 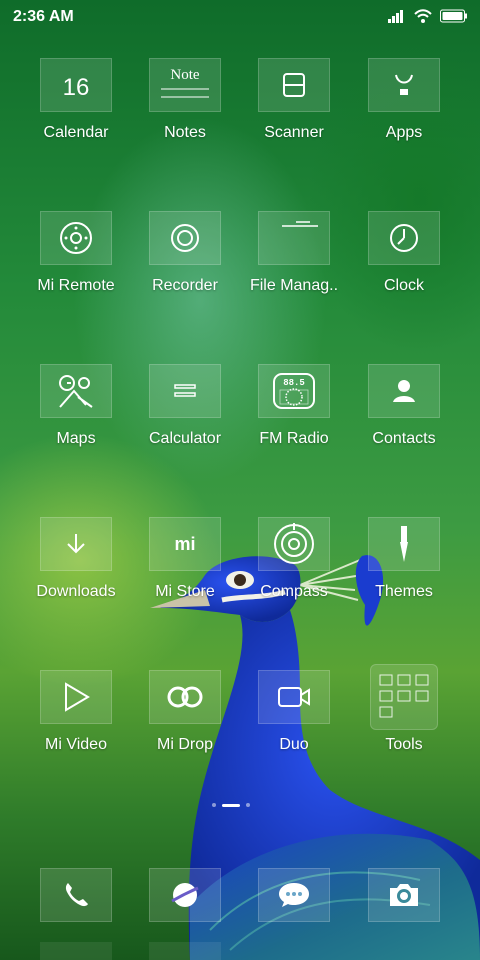 What do you see at coordinates (76, 438) in the screenshot?
I see `app-label: Maps` at bounding box center [76, 438].